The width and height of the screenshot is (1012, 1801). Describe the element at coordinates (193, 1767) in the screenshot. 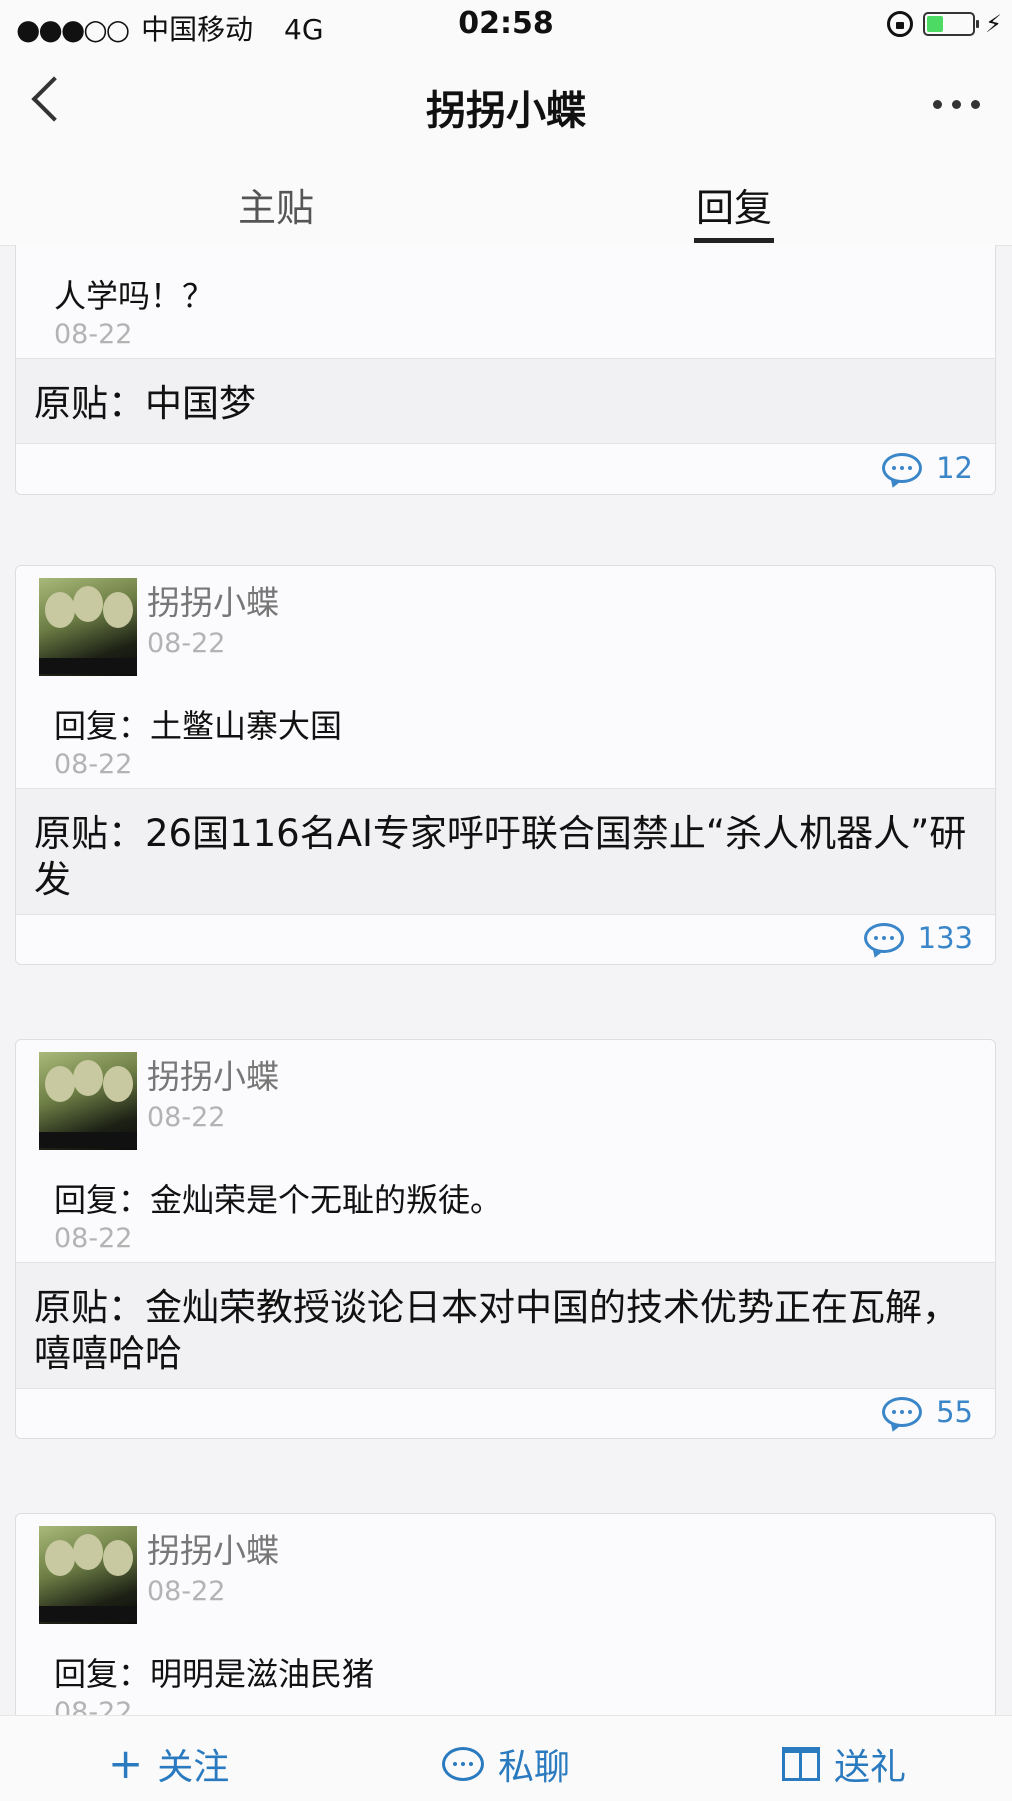

I see `follow-label: 关注` at that location.